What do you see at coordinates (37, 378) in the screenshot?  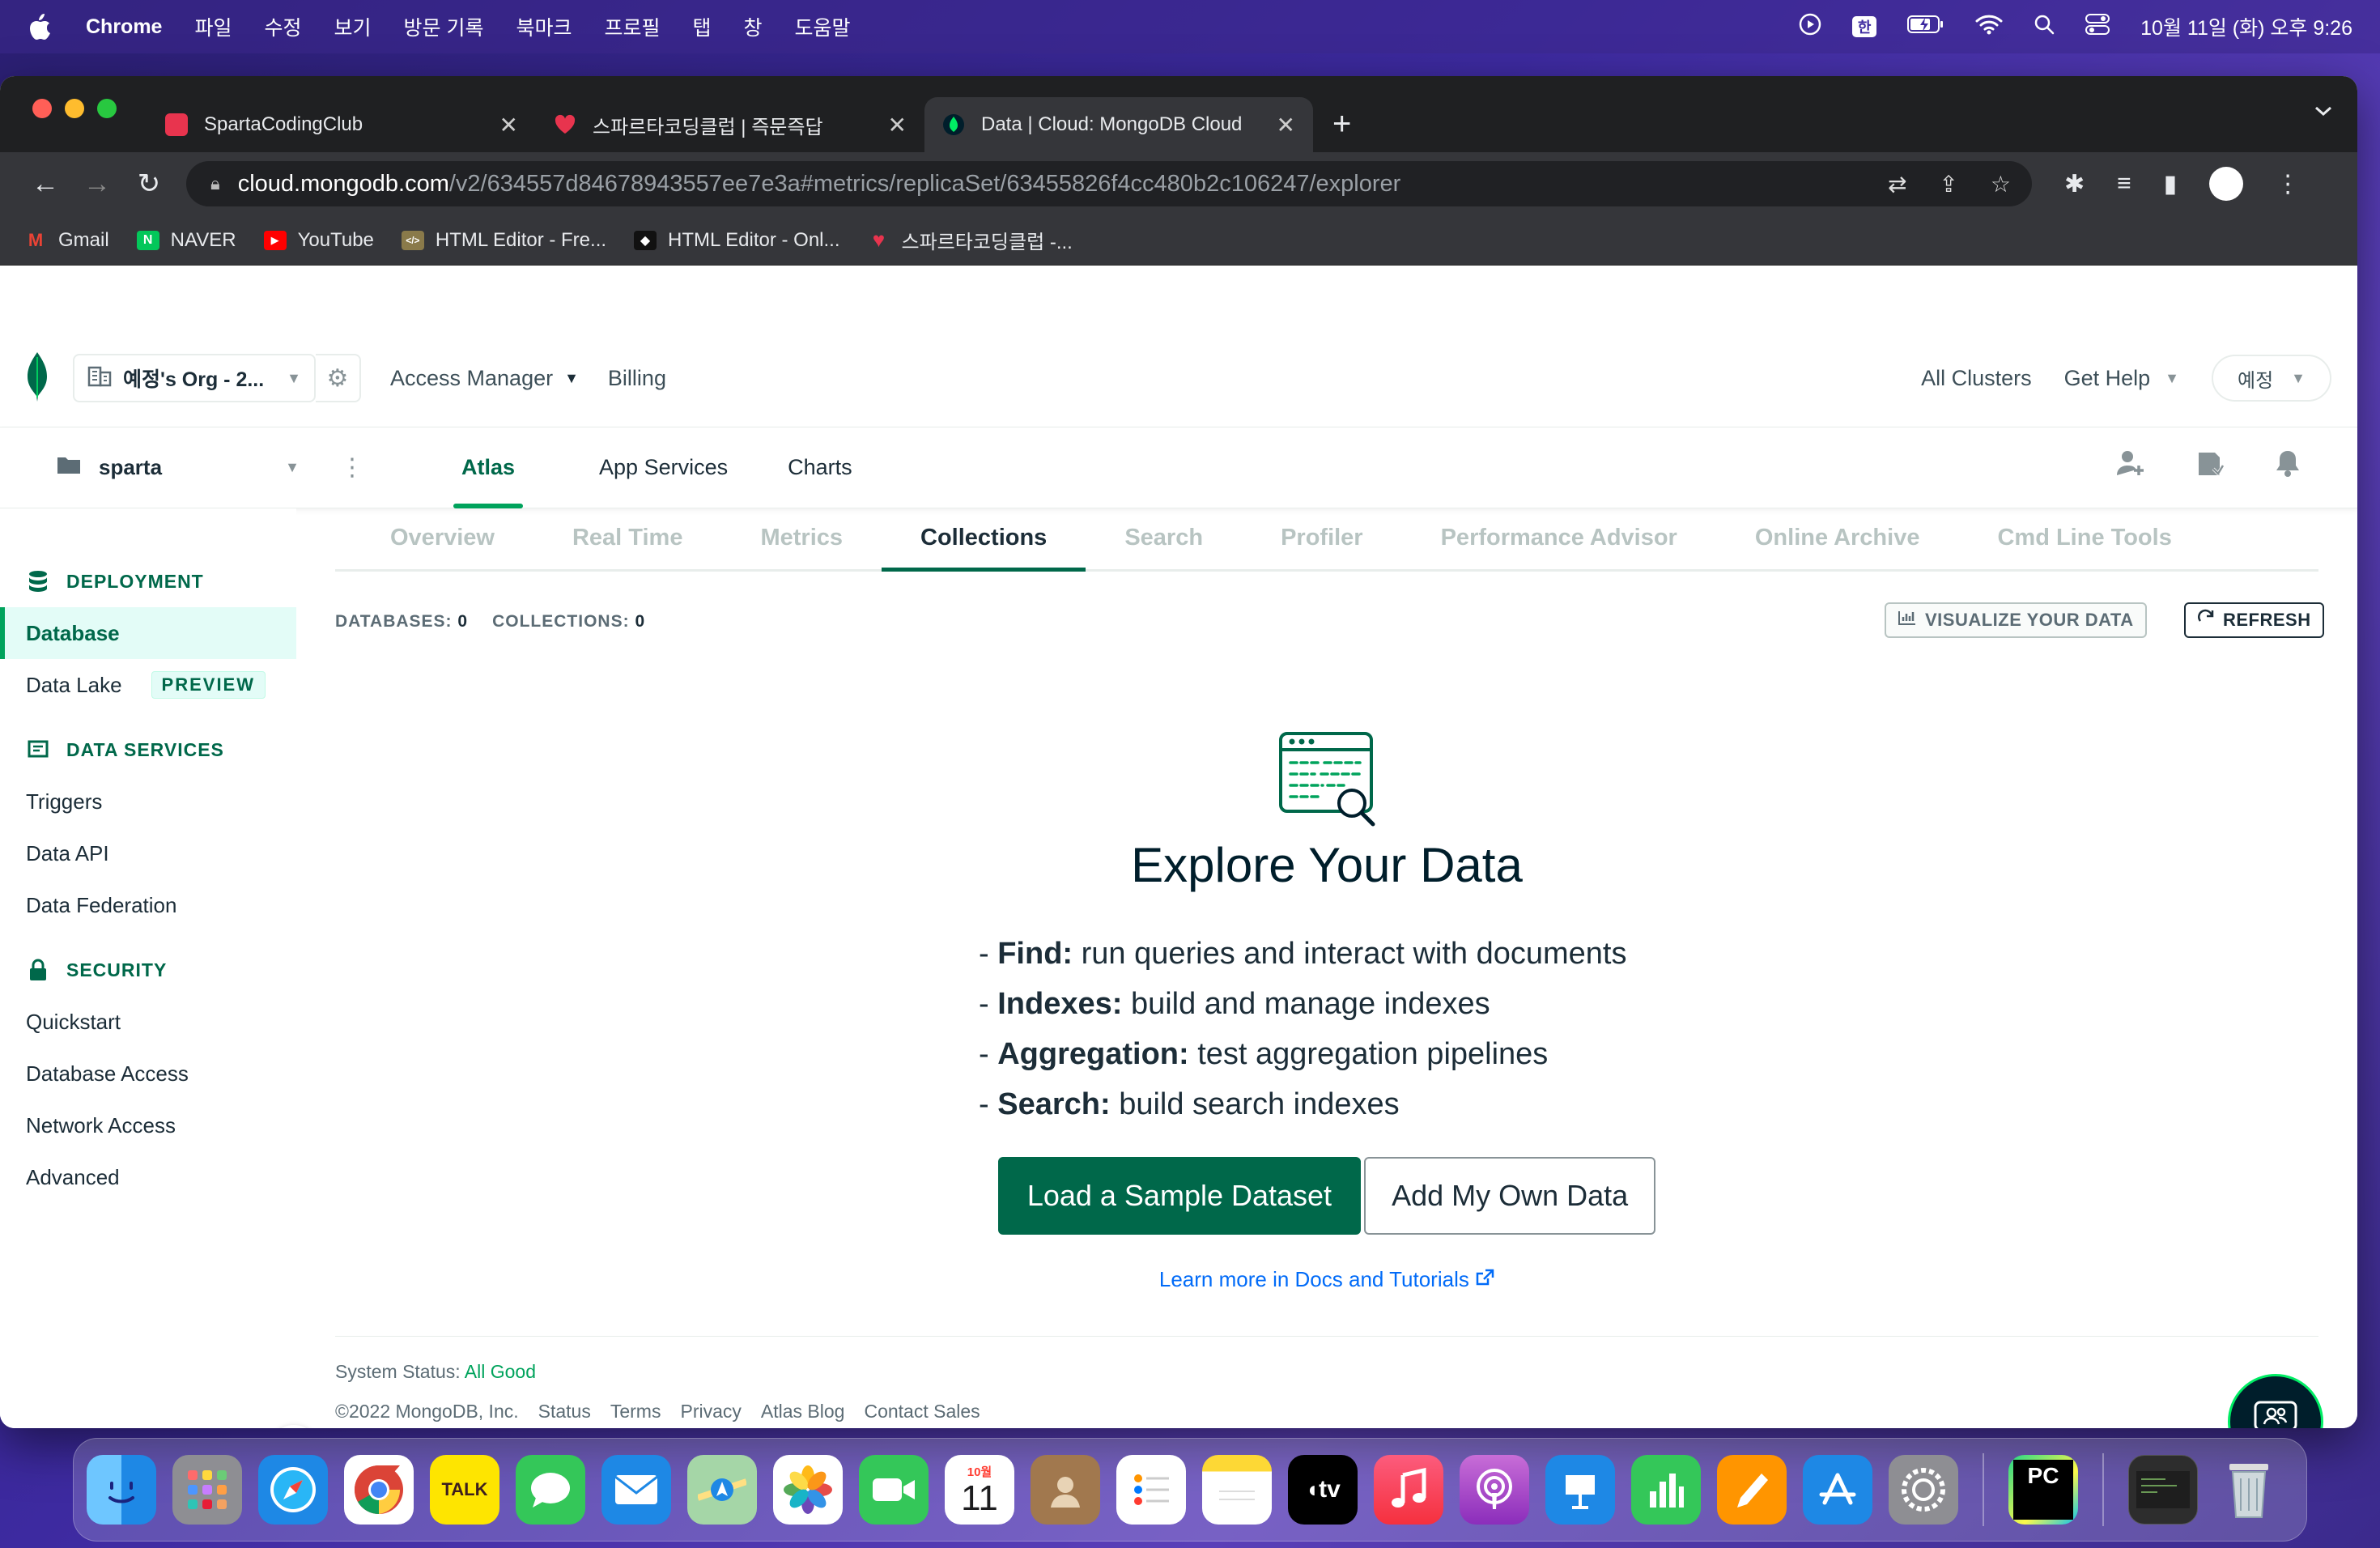 I see `mongodb-leaf-logo-icon` at bounding box center [37, 378].